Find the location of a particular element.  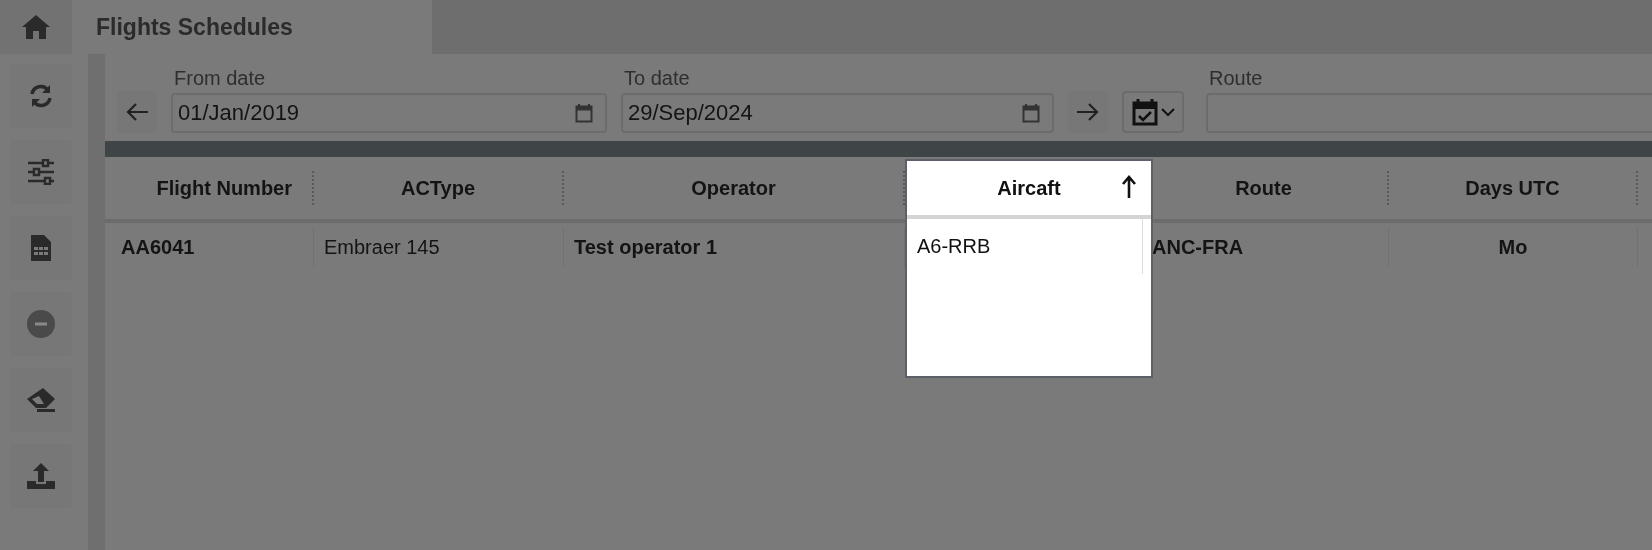

column-header: Days UTC is located at coordinates (1512, 188).